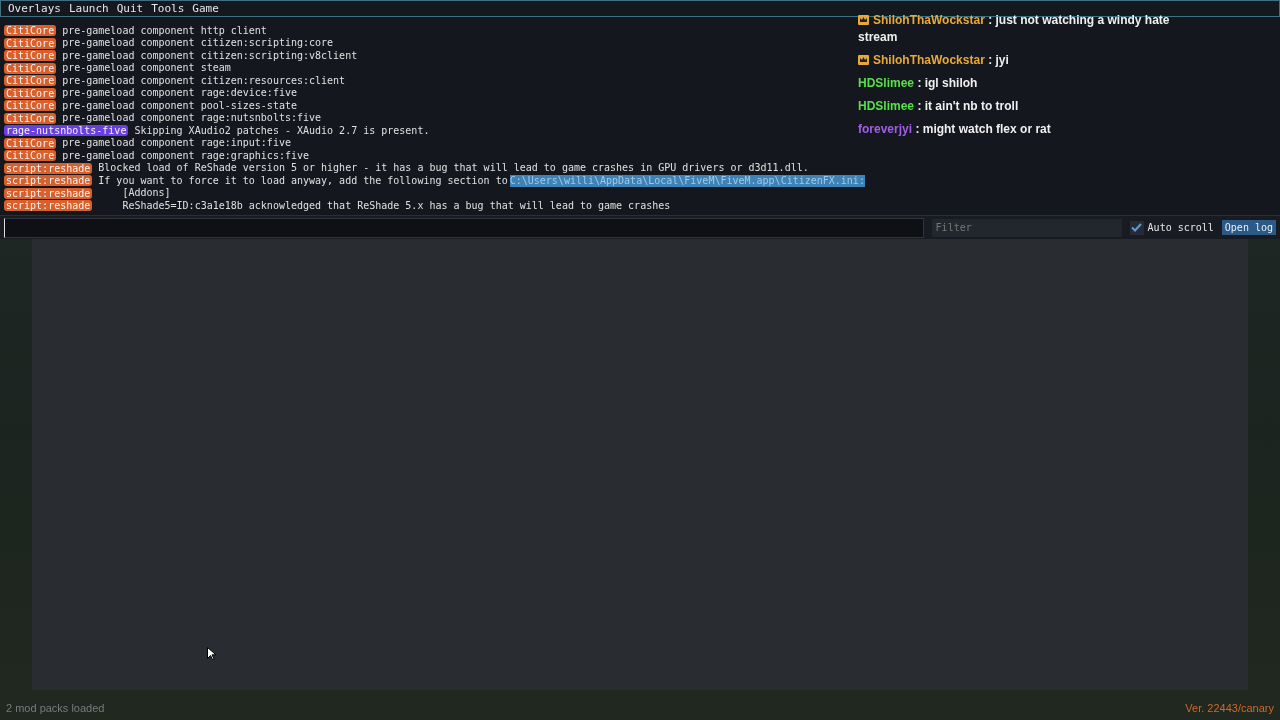  Describe the element at coordinates (146, 68) in the screenshot. I see `log-message: pre-gameload component steam` at that location.